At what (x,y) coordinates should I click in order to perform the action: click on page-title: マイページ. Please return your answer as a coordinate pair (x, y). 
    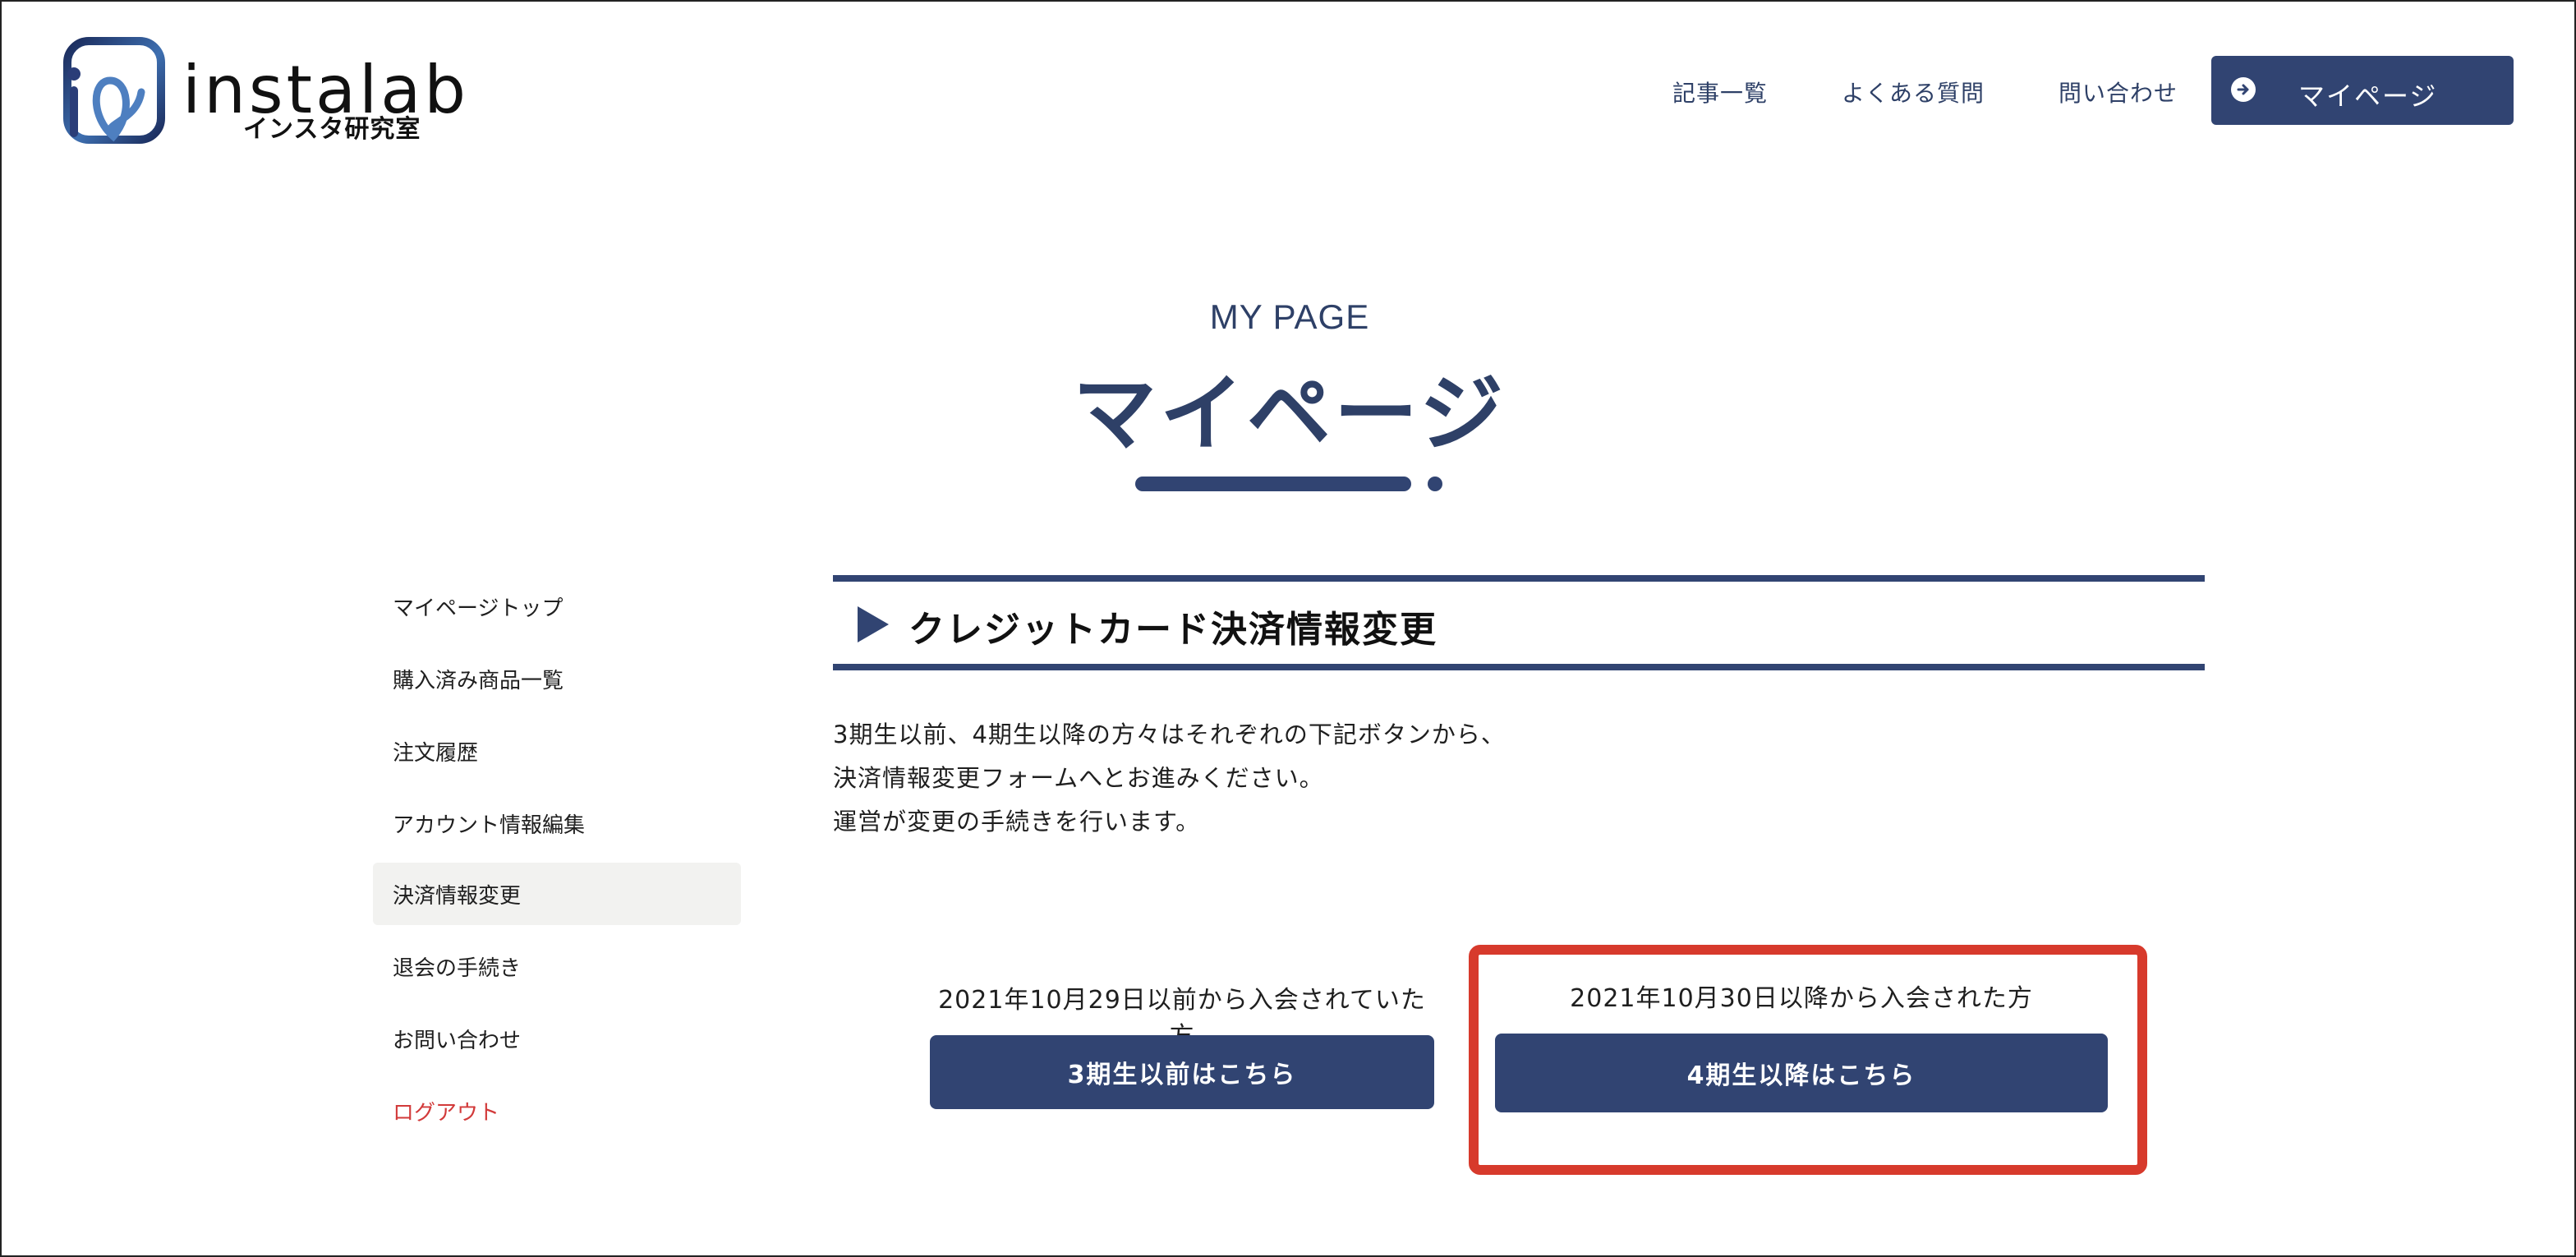
    Looking at the image, I should click on (1289, 414).